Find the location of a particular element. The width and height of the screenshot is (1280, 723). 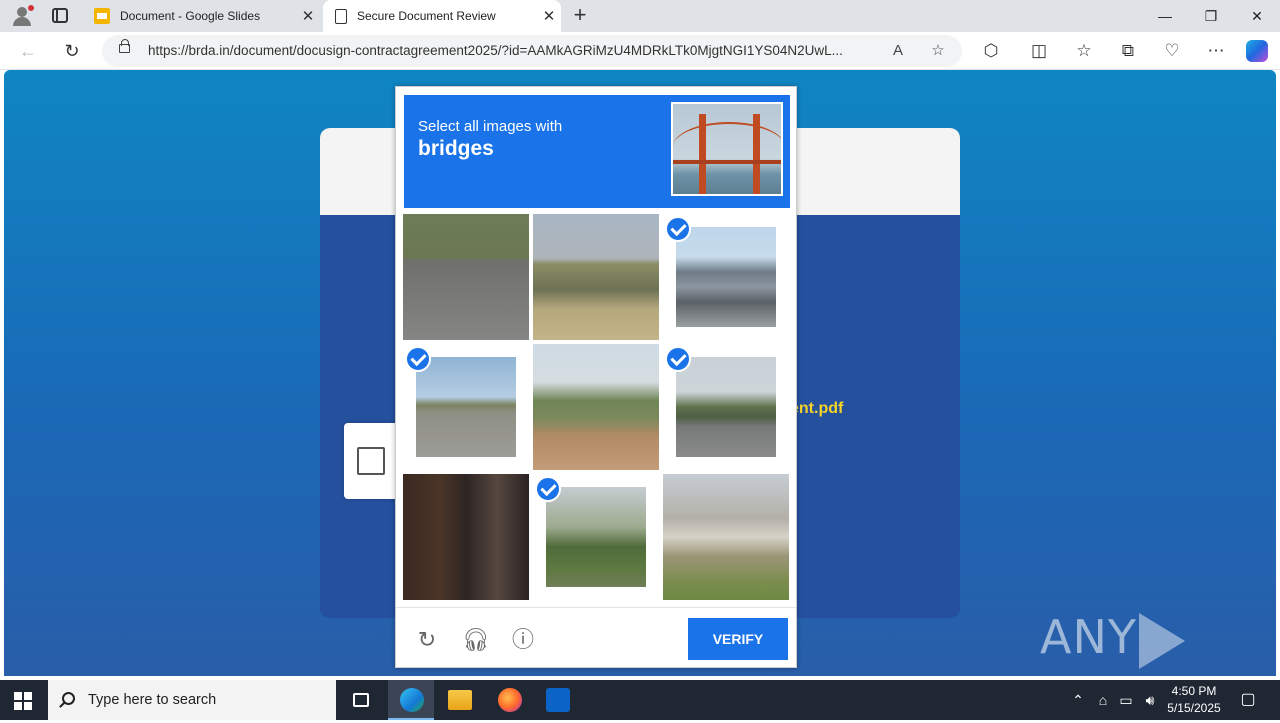

tab-secure-document-review: Secure Document Review ✕ is located at coordinates (442, 16).